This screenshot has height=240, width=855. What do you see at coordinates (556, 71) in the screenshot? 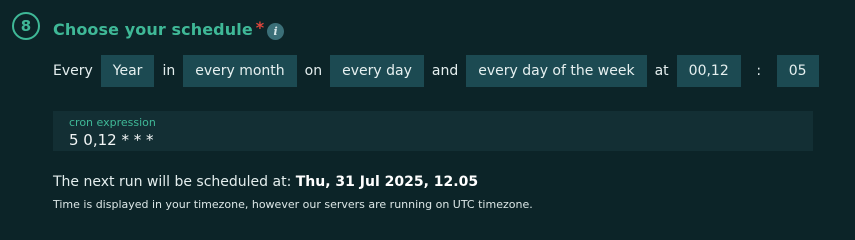
I see `weekday-select: every day of the week` at bounding box center [556, 71].